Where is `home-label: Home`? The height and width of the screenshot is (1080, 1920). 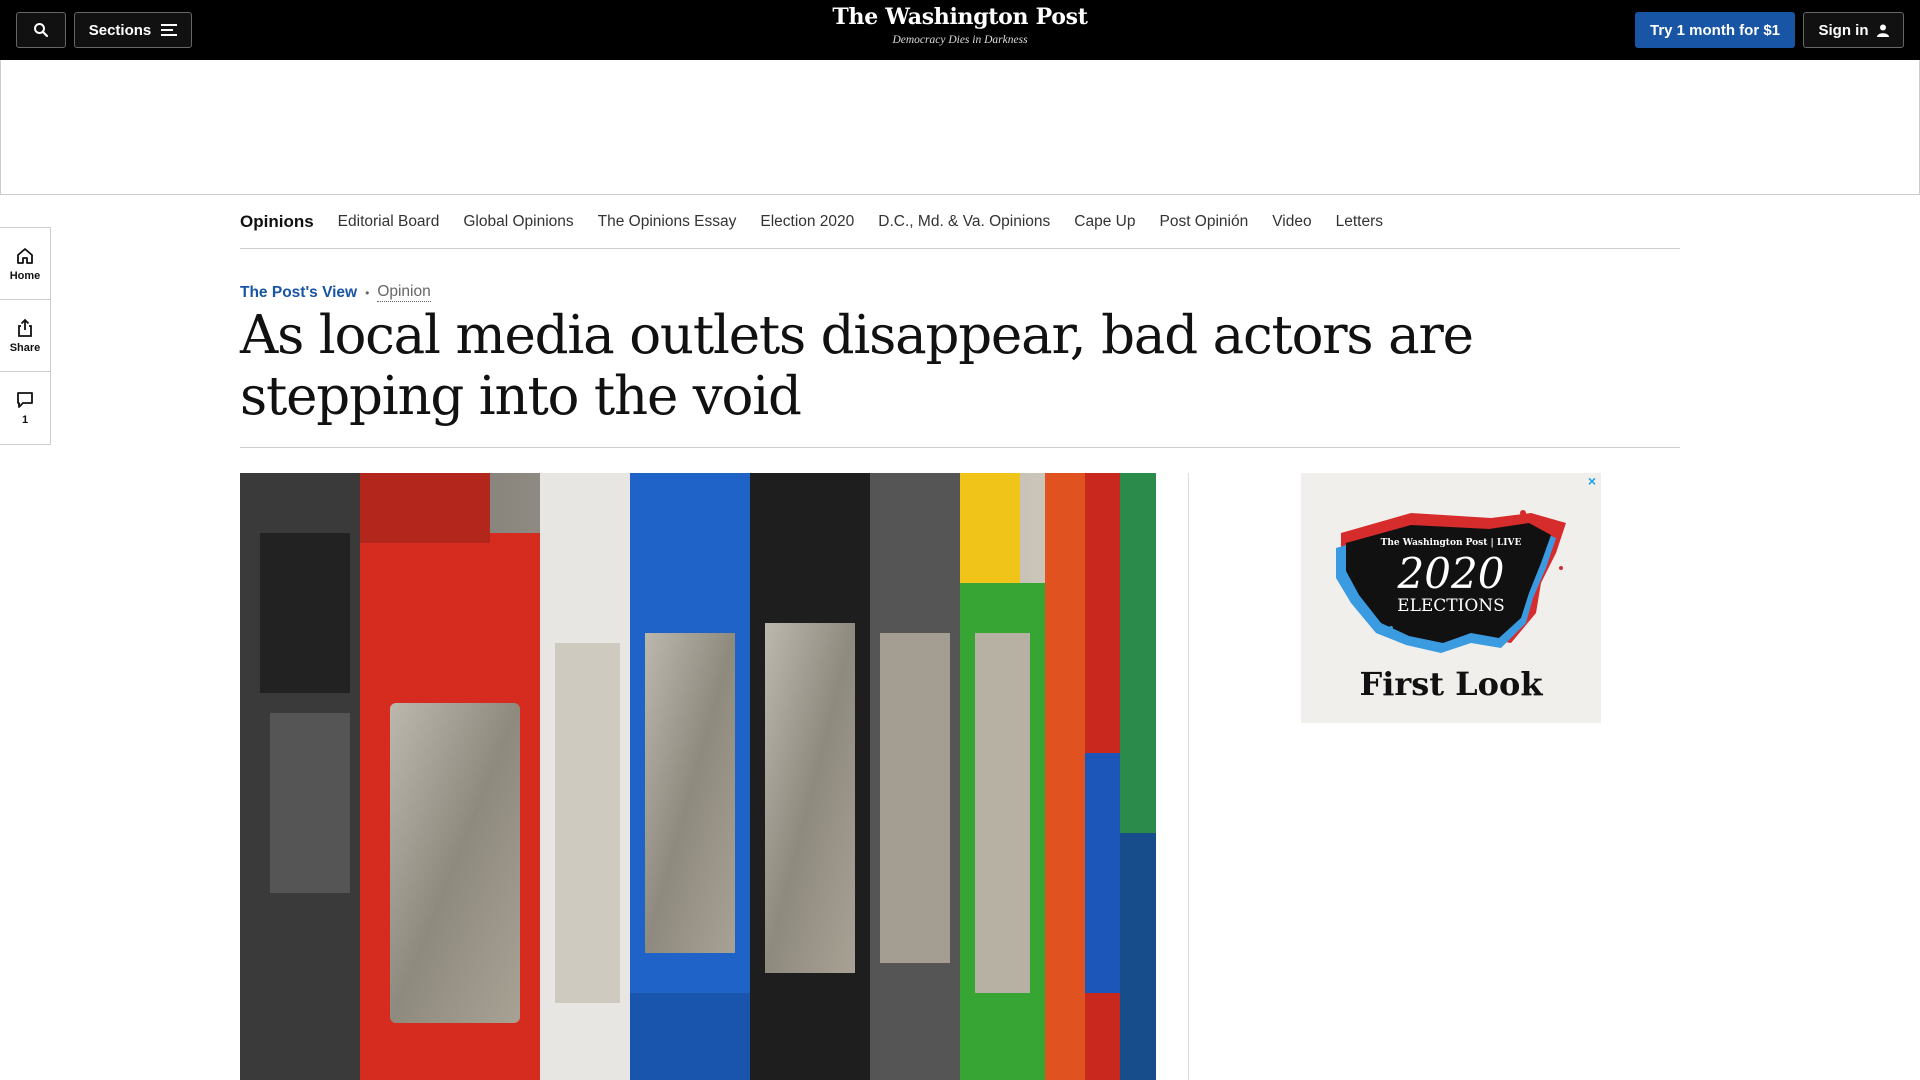
home-label: Home is located at coordinates (25, 275).